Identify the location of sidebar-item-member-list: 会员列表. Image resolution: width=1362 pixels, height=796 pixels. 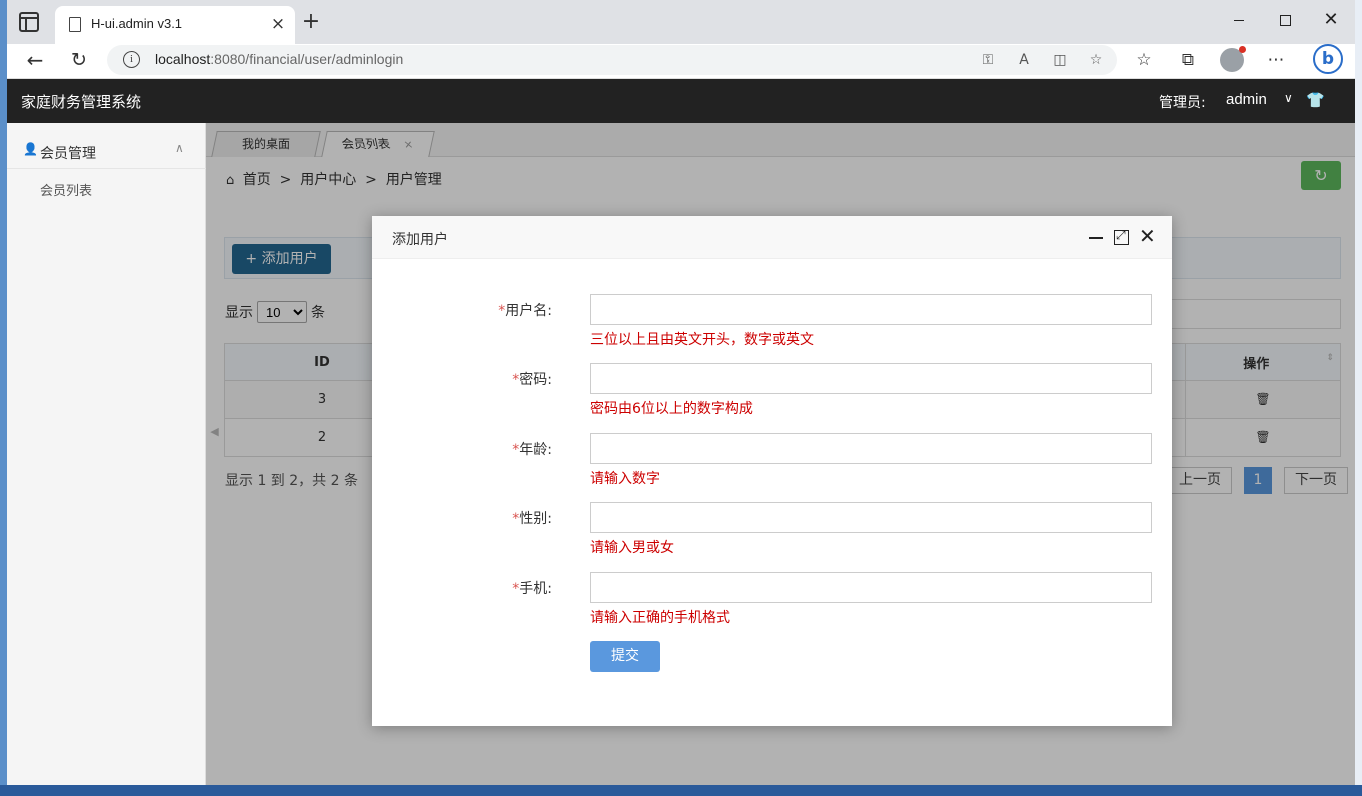
(66, 189).